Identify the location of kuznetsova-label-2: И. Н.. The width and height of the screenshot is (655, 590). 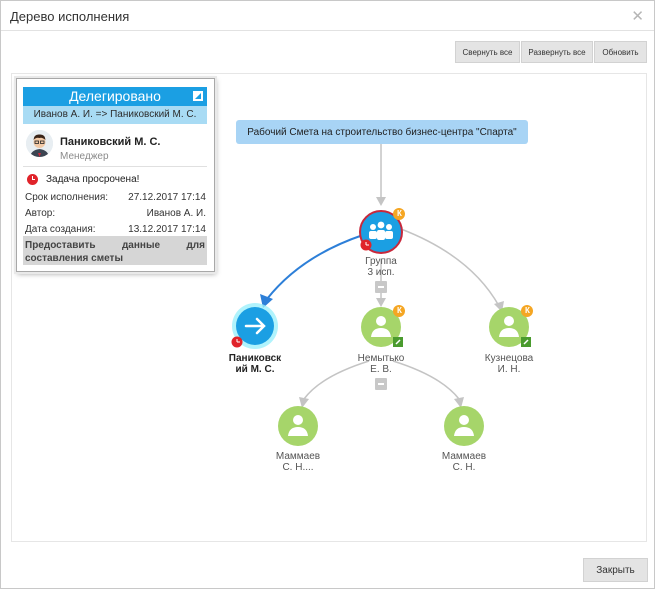
(509, 369).